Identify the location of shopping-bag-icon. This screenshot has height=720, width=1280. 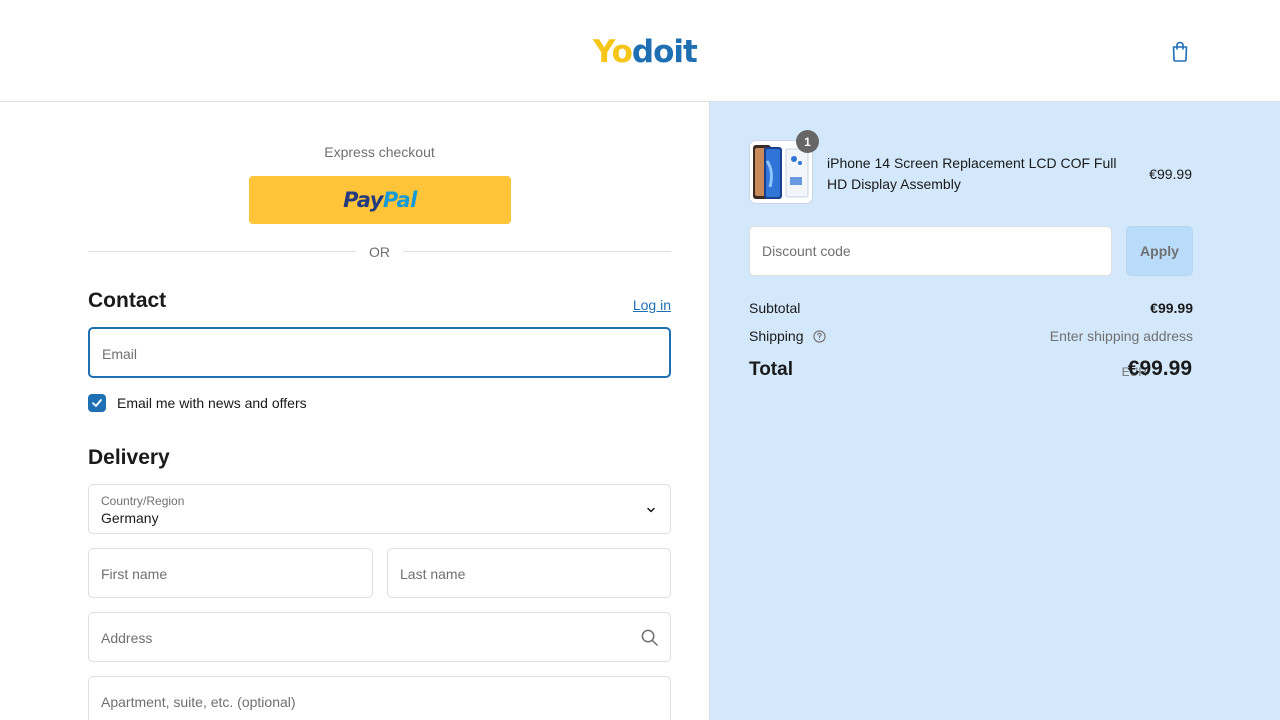
(1180, 51).